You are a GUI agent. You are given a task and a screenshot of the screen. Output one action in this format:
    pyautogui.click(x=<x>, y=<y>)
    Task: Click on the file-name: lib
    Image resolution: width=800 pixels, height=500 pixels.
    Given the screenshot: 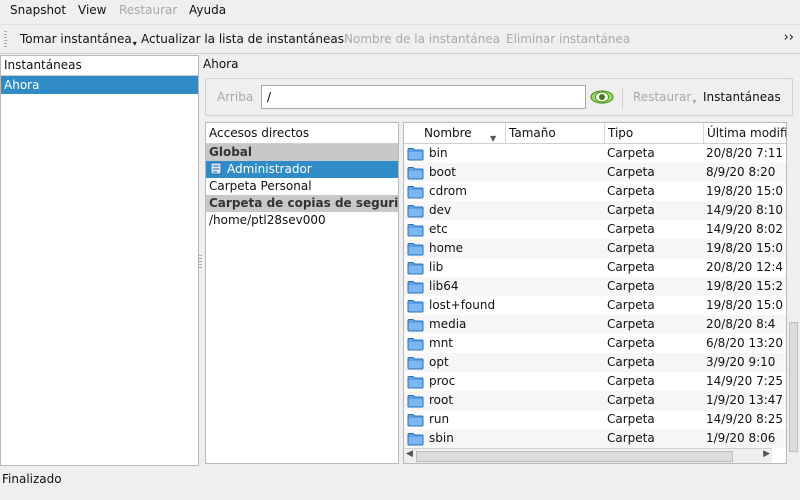 What is the action you would take?
    pyautogui.click(x=436, y=267)
    